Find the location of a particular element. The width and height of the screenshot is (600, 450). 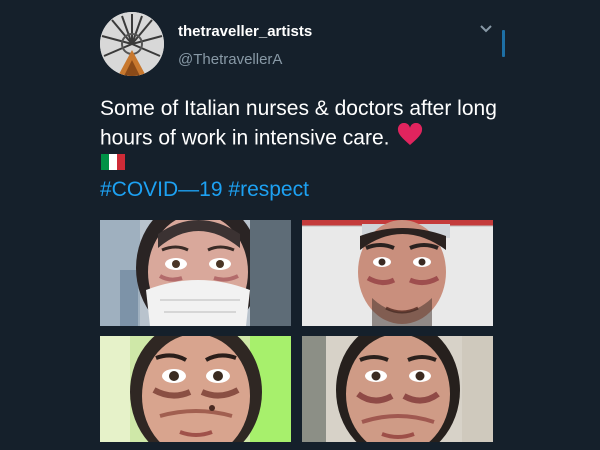

nurse-bruised-face-photo is located at coordinates (195, 389).